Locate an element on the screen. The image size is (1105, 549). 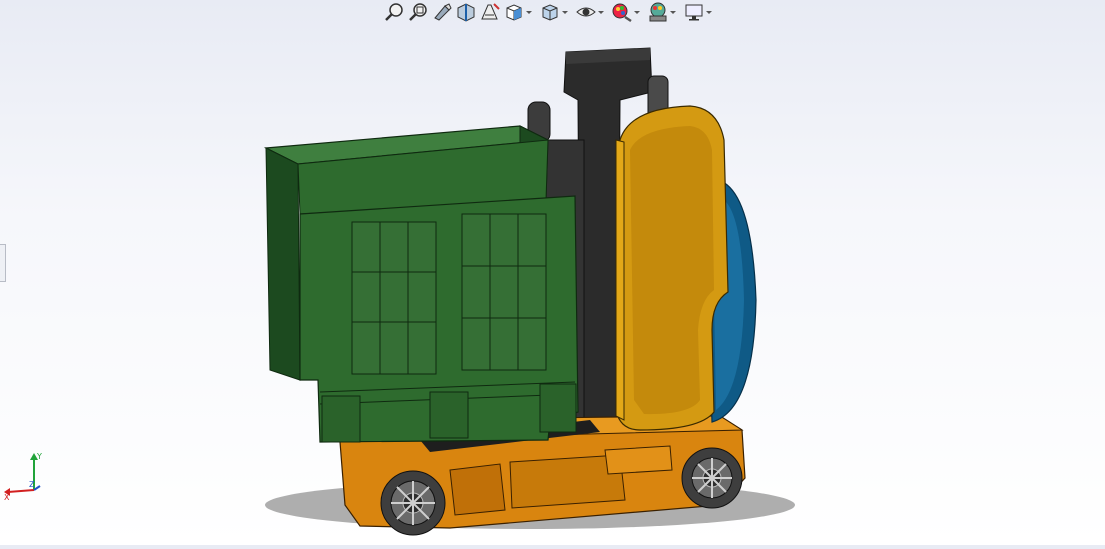
view-orientation-dropdown-icon is located at coordinates (529, 12).